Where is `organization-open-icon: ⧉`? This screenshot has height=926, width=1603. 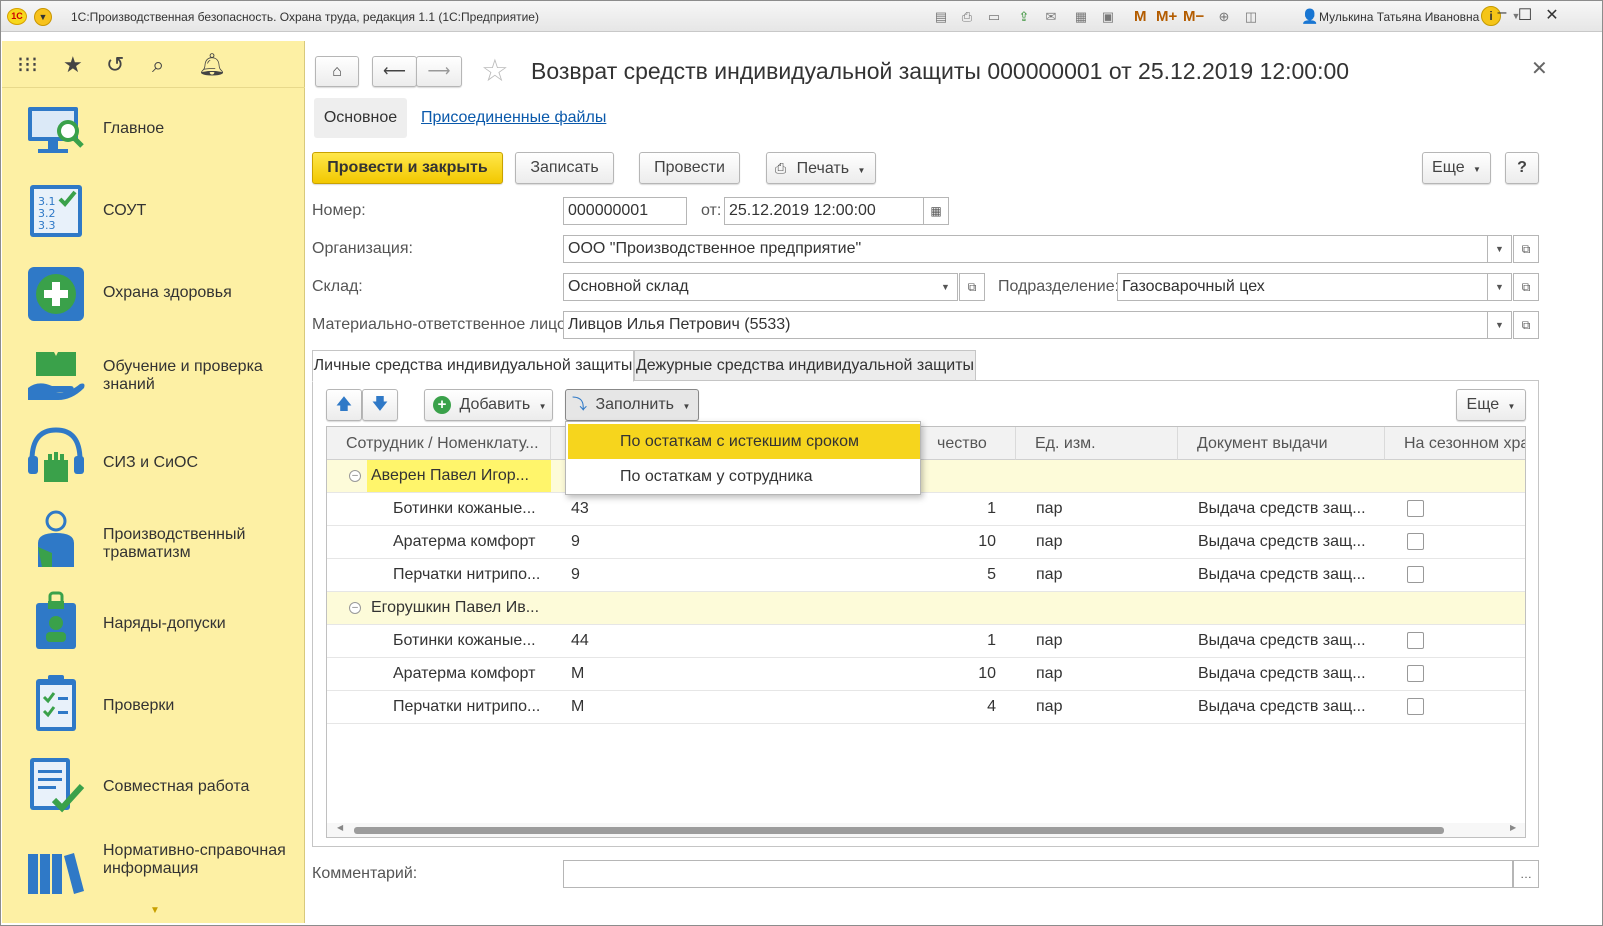
organization-open-icon: ⧉ is located at coordinates (1526, 249).